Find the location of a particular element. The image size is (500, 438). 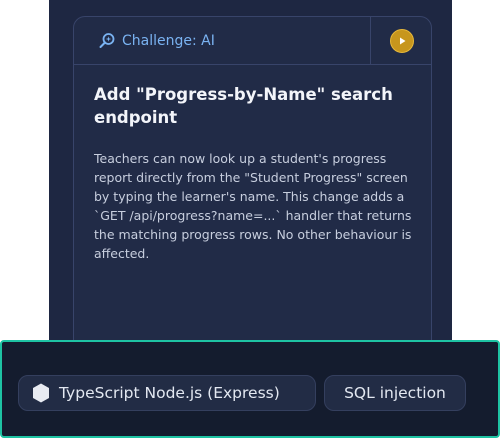

vulnerability-label: SQL injection is located at coordinates (395, 393).